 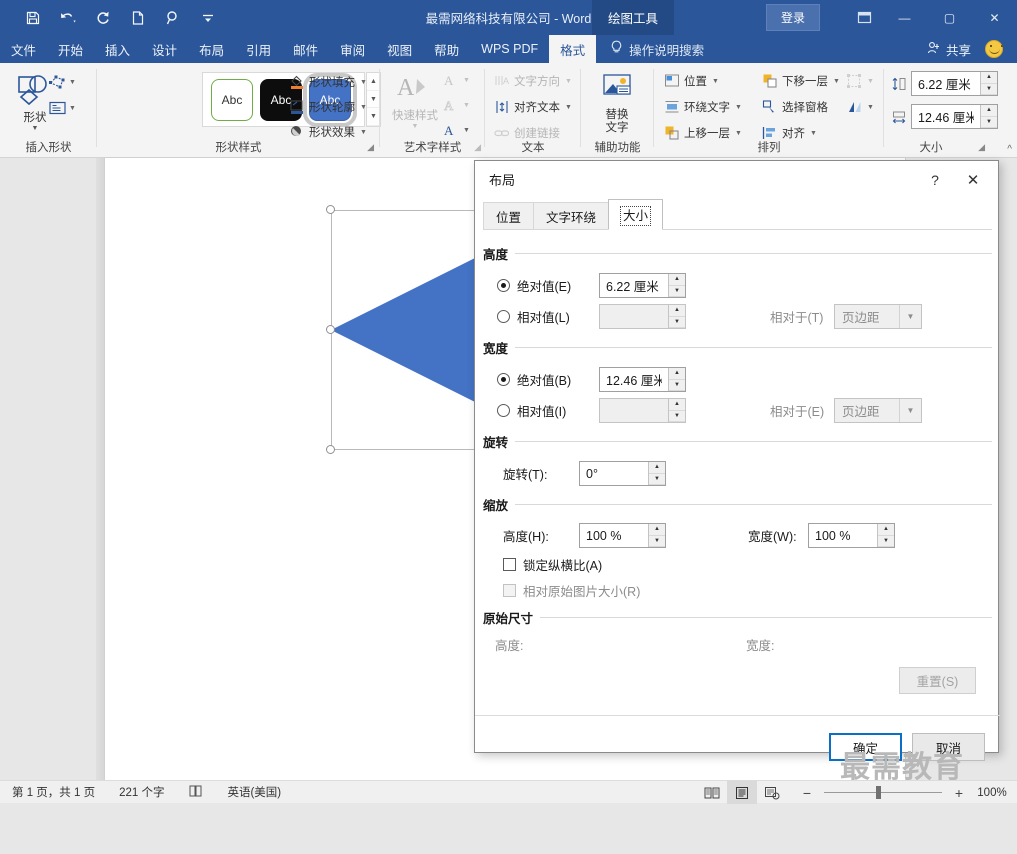 I want to click on width-absolute-spinner: ▲▼, so click(x=642, y=379).